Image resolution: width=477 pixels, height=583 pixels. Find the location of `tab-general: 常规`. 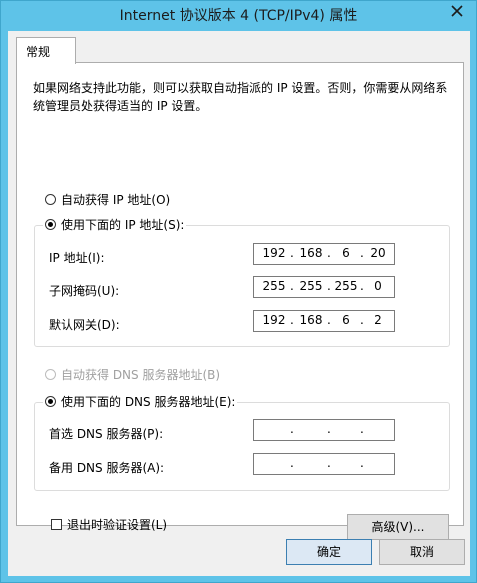

tab-general: 常规 is located at coordinates (46, 50).